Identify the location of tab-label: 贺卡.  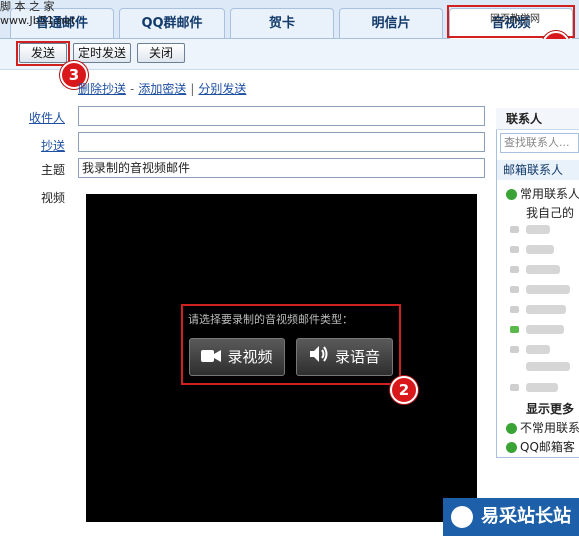
(281, 23).